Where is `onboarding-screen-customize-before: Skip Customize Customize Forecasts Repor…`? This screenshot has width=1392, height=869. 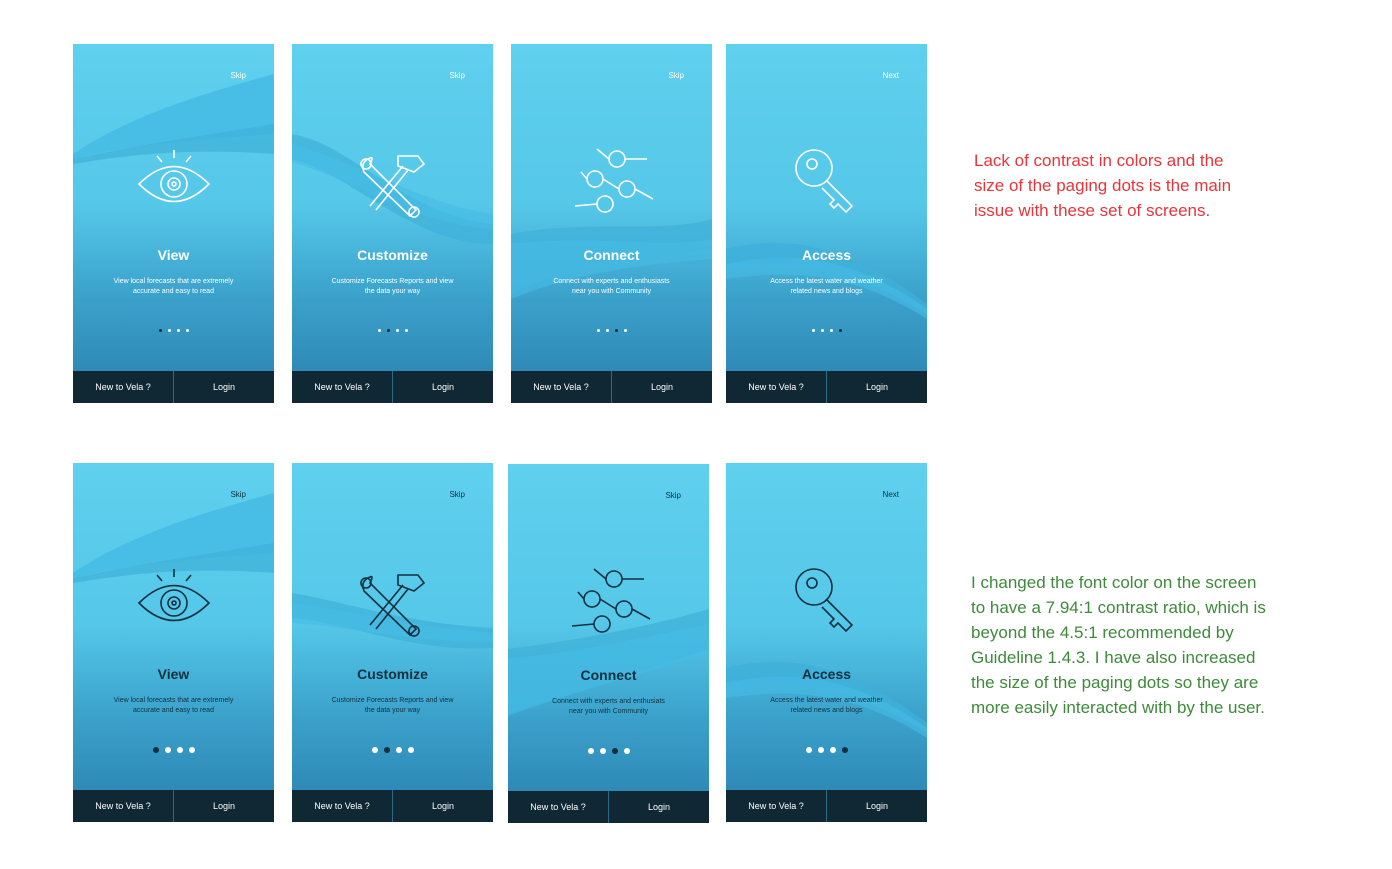
onboarding-screen-customize-before: Skip Customize Customize Forecasts Repor… is located at coordinates (392, 223).